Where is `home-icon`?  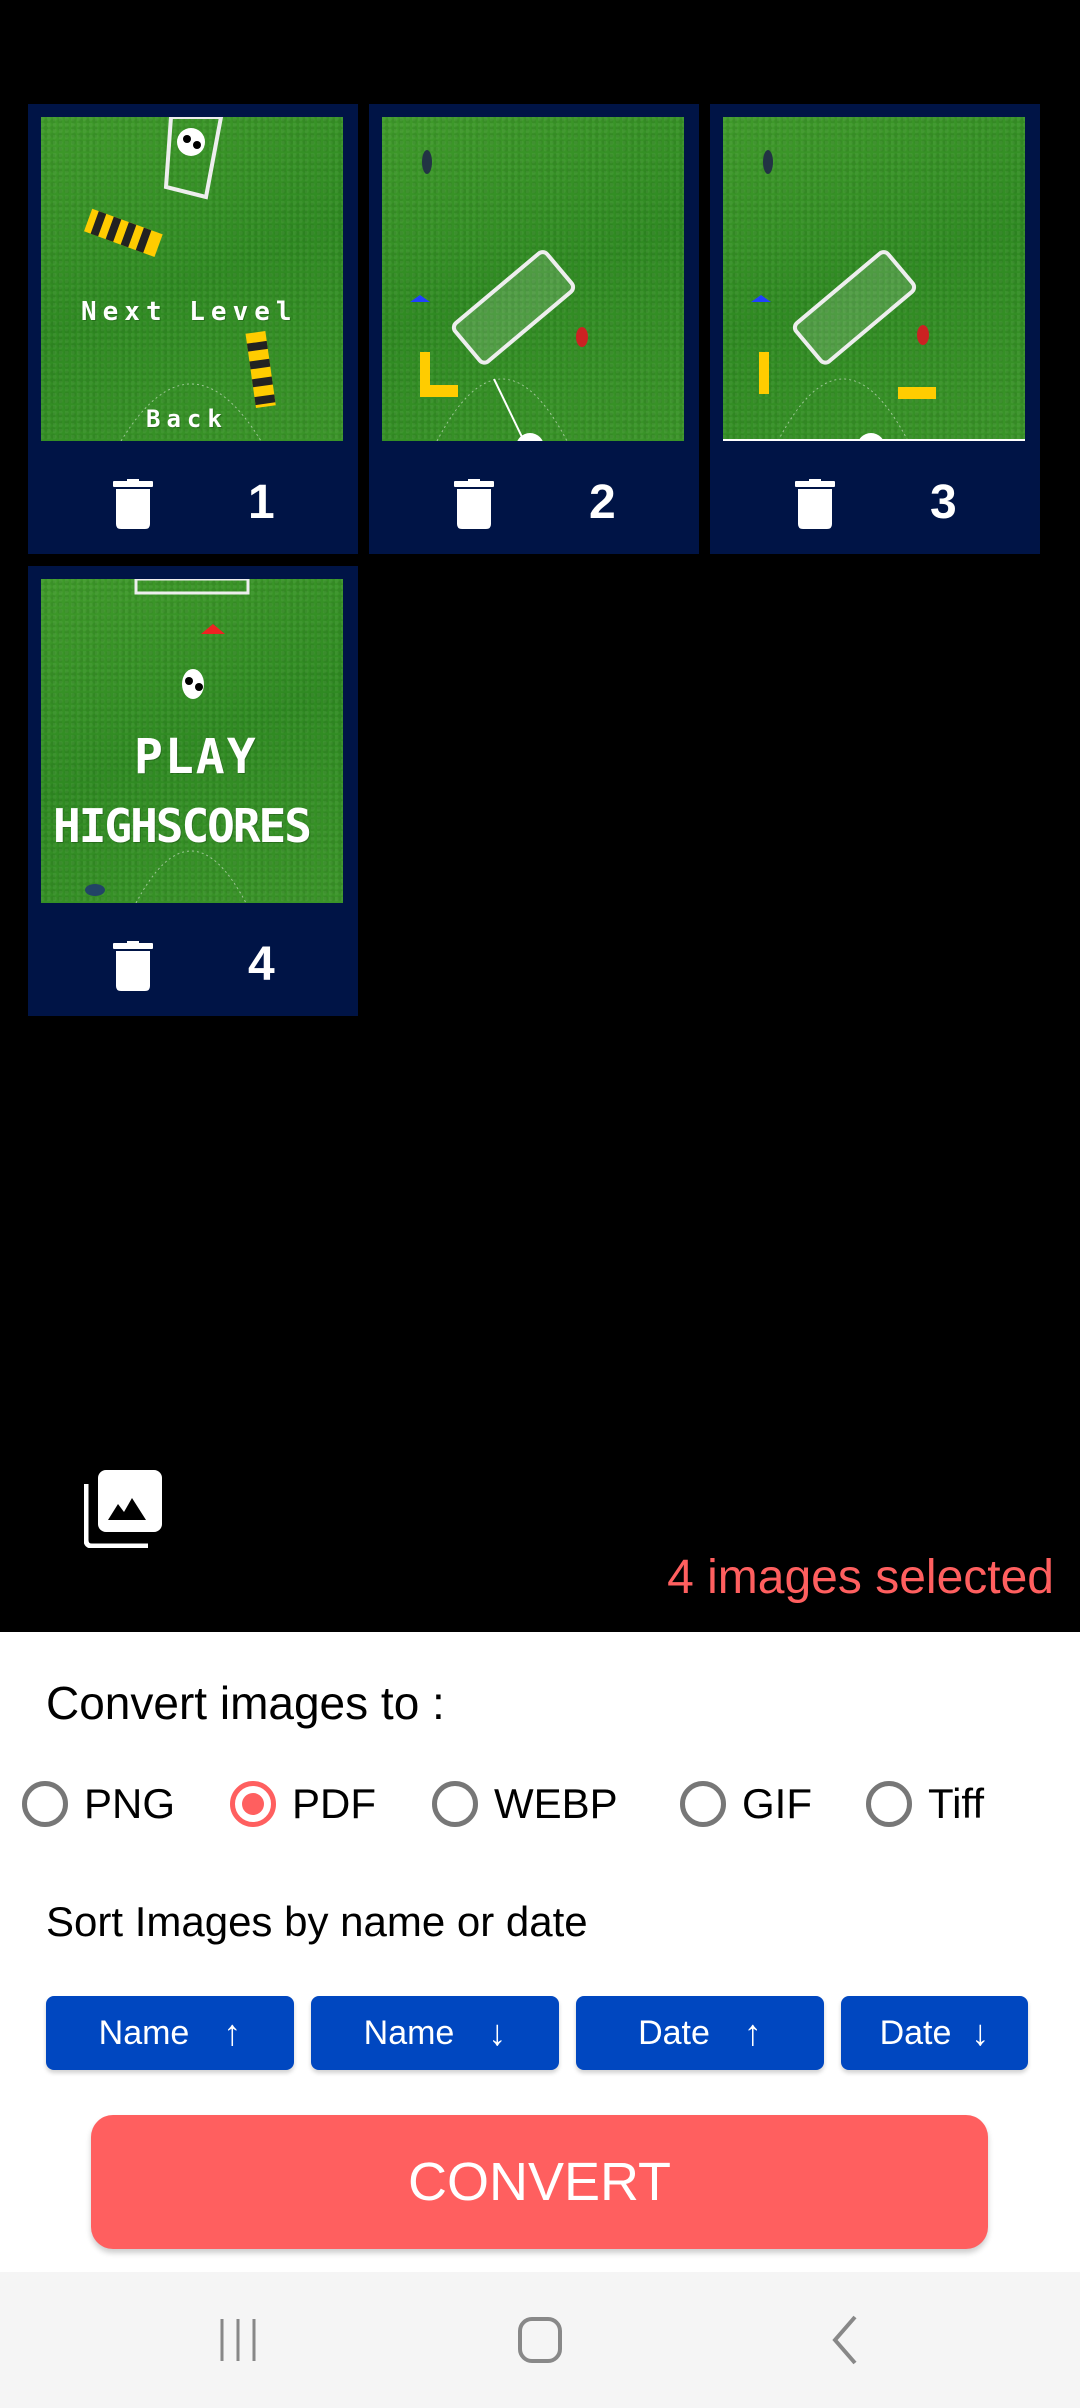
home-icon is located at coordinates (540, 2340).